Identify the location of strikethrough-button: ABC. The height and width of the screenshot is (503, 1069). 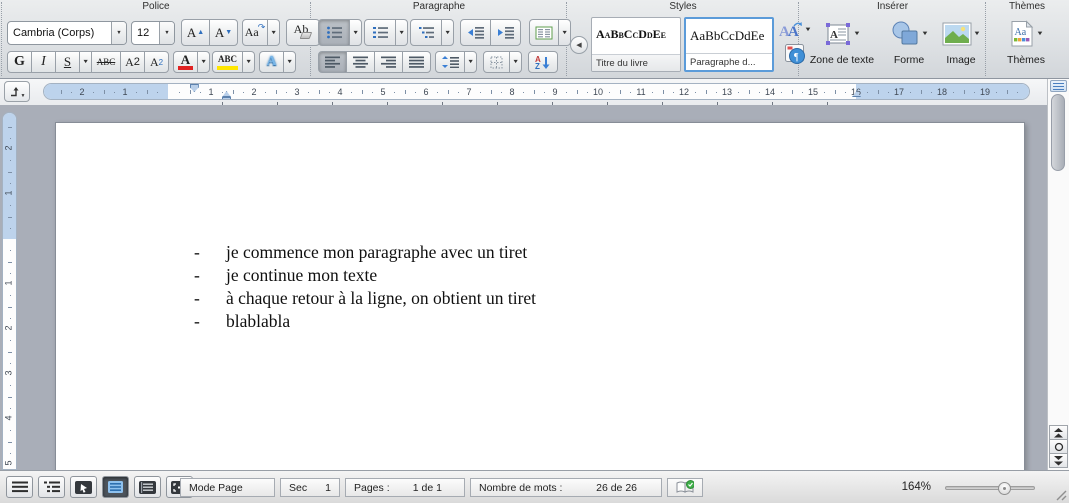
(106, 62).